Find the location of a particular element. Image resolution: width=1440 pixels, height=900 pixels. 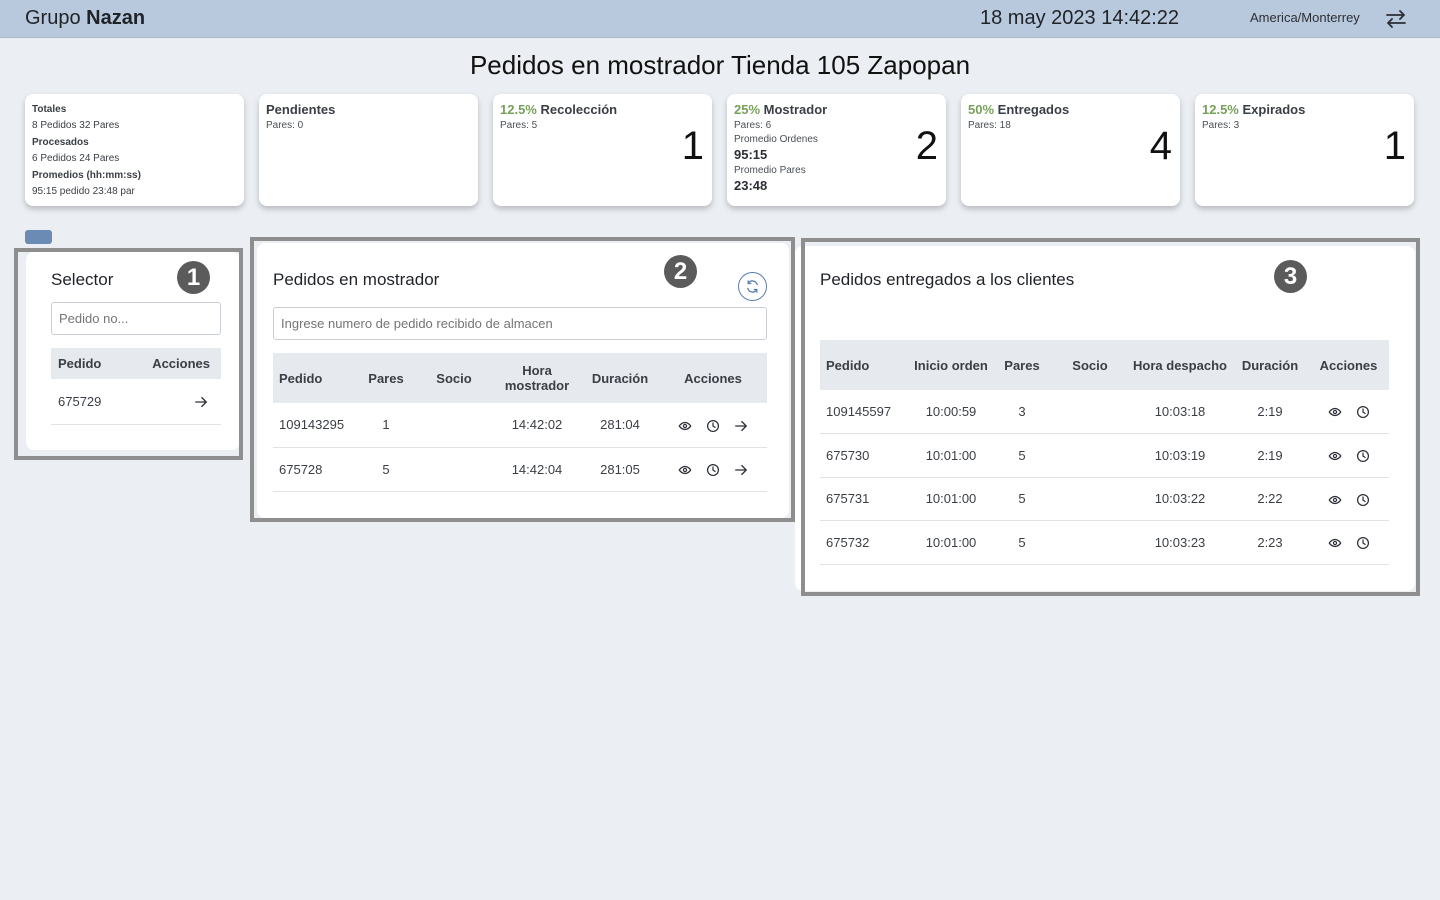

entregados-count: 4 is located at coordinates (1160, 146).